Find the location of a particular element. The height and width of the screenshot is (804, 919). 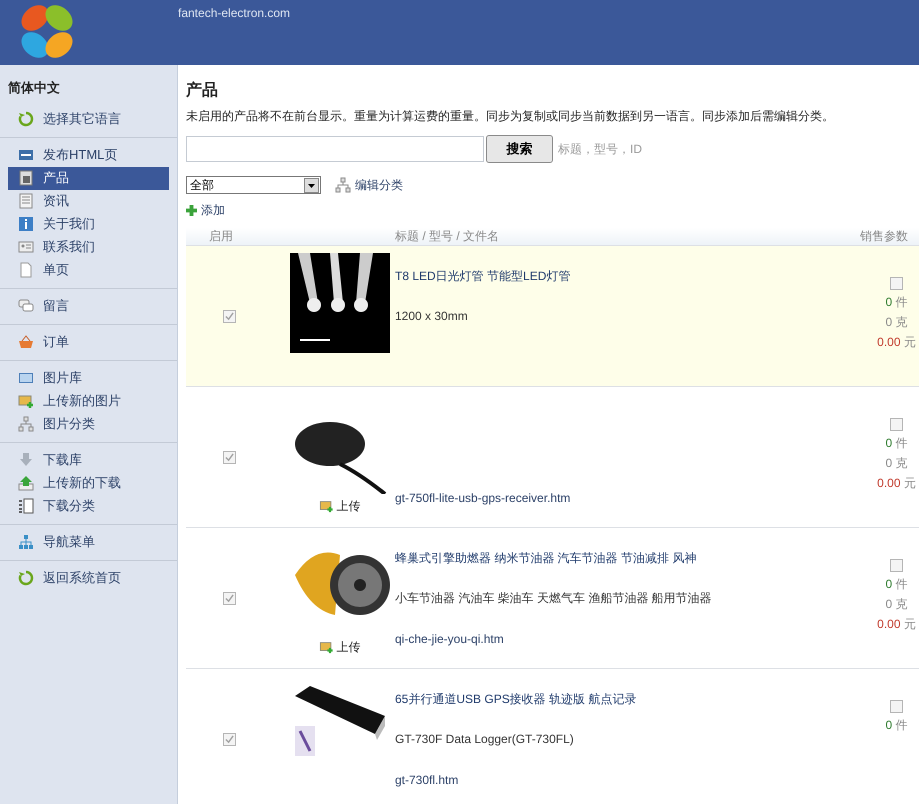

add-link: 添加 is located at coordinates (205, 210).